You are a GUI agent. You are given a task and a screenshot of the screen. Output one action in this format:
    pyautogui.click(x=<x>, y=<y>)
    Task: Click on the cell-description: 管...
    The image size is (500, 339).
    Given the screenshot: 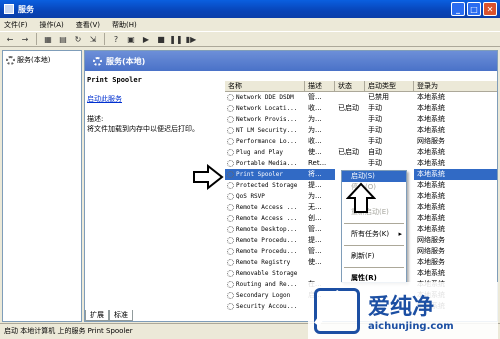 What is the action you would take?
    pyautogui.click(x=315, y=229)
    